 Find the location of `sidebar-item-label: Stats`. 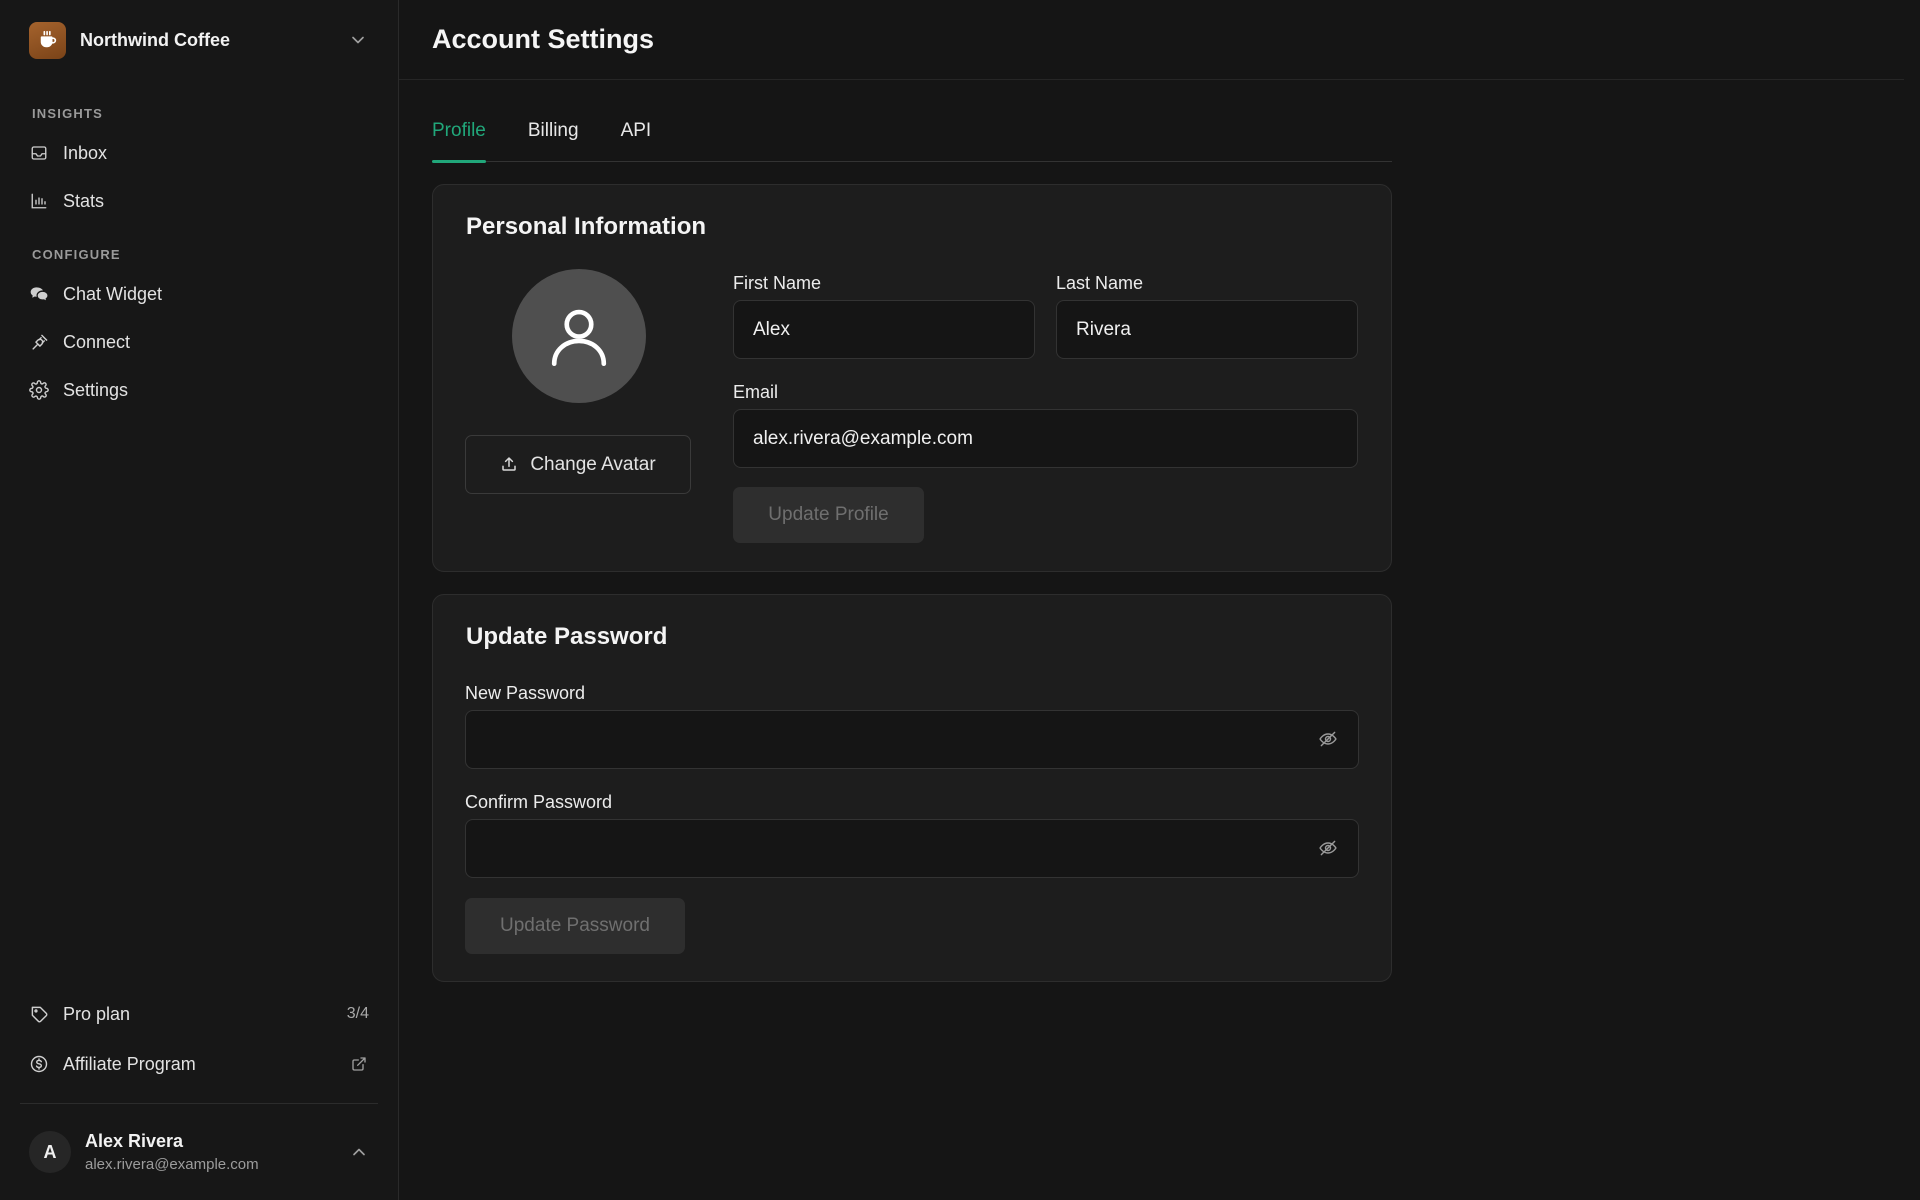

sidebar-item-label: Stats is located at coordinates (84, 200).